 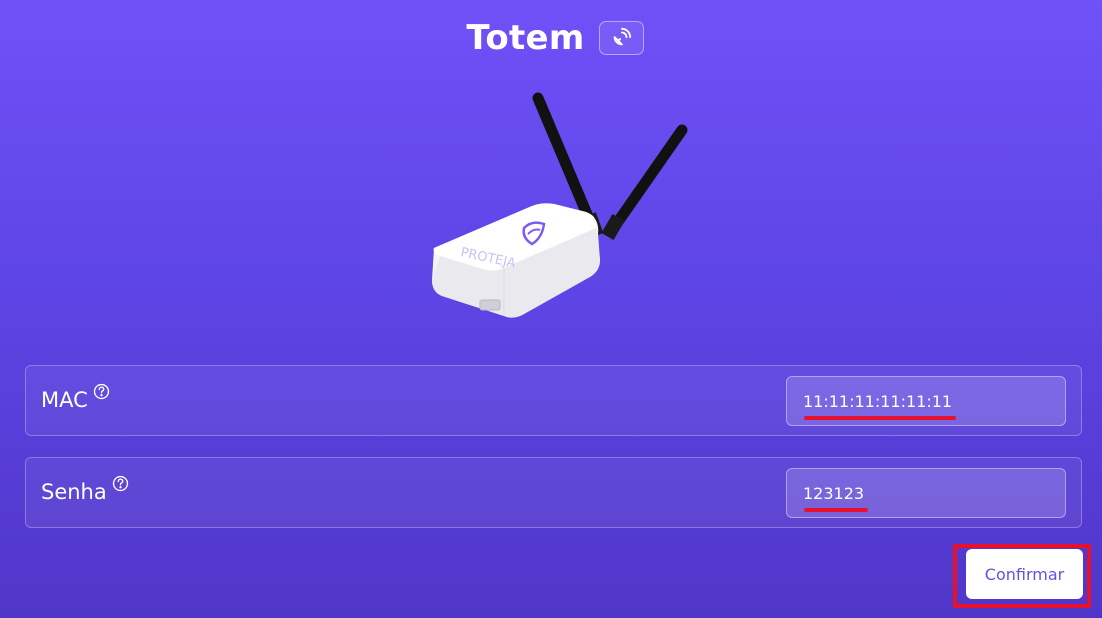 I want to click on satellite-dish-icon, so click(x=622, y=36).